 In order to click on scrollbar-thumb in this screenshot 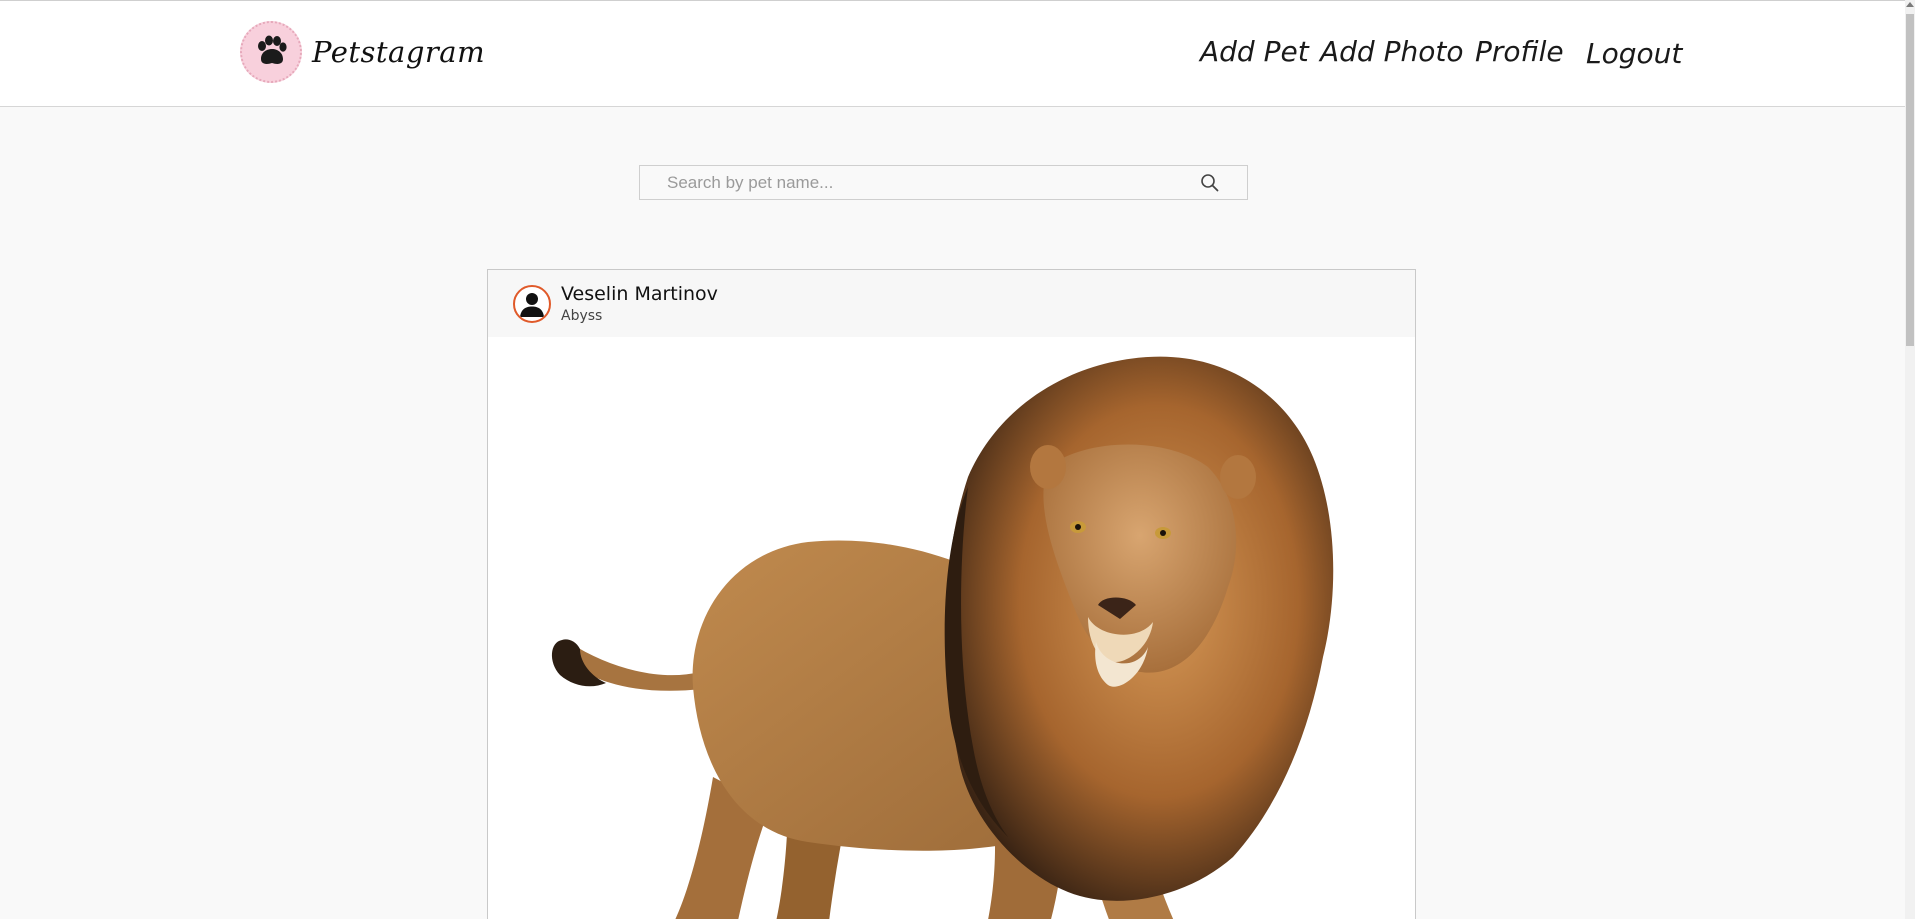, I will do `click(1910, 180)`.